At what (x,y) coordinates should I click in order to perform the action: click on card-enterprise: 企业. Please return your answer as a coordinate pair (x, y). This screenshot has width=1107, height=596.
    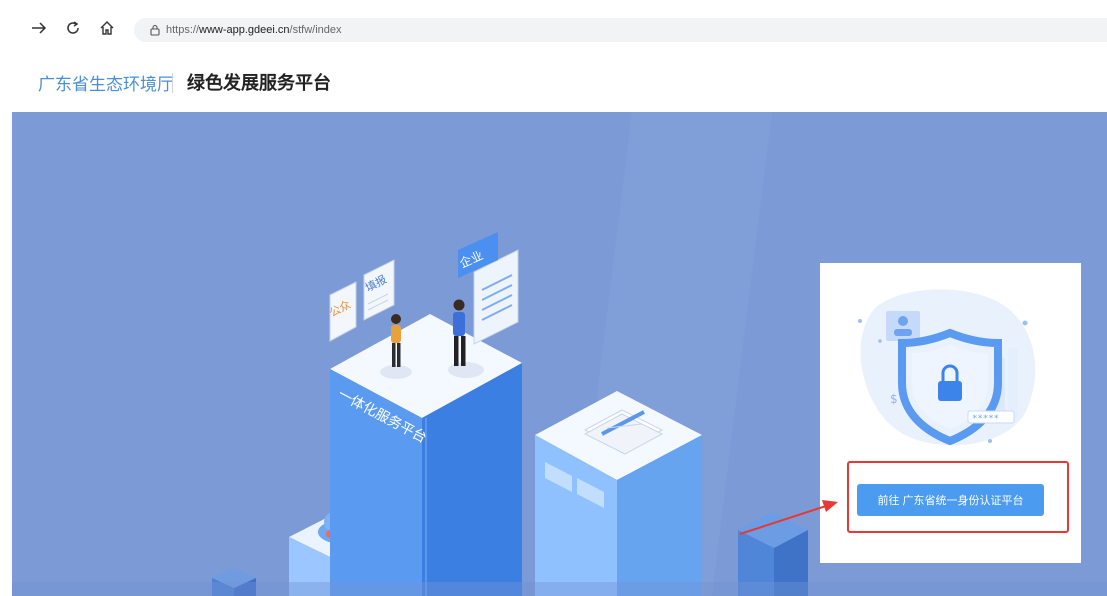
    Looking at the image, I should click on (488, 288).